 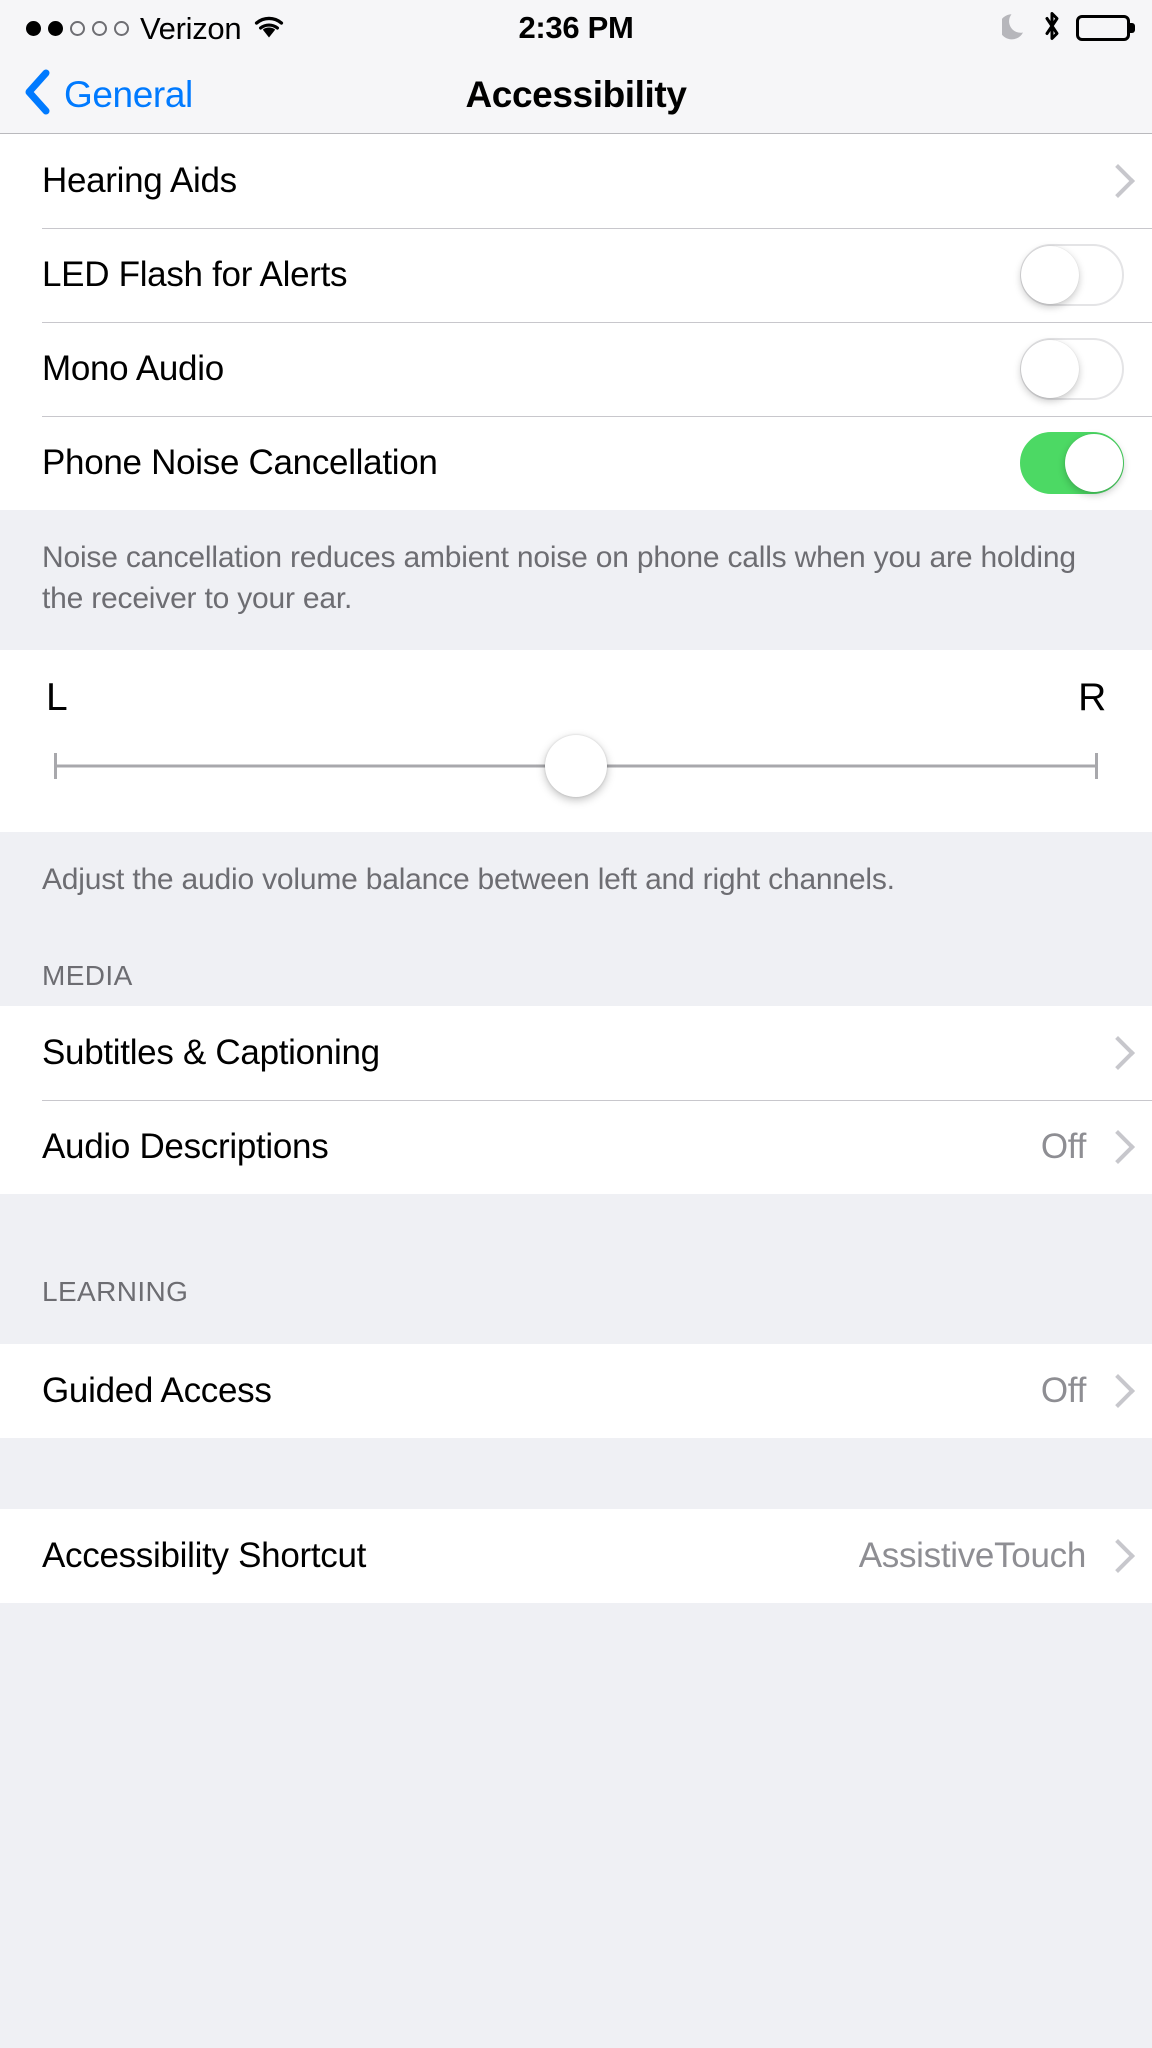 I want to click on balance-left-label: L, so click(x=57, y=697).